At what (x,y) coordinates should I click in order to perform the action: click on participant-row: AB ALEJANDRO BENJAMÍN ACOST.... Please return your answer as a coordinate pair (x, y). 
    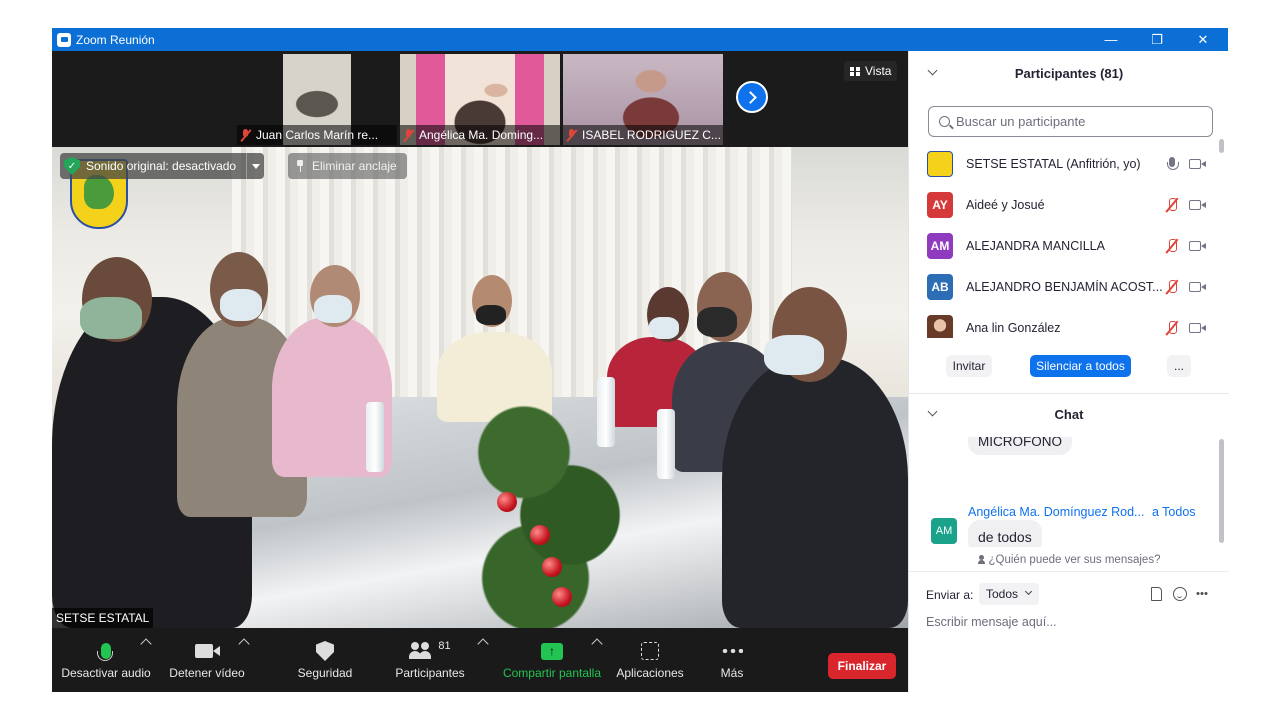
    Looking at the image, I should click on (1065, 286).